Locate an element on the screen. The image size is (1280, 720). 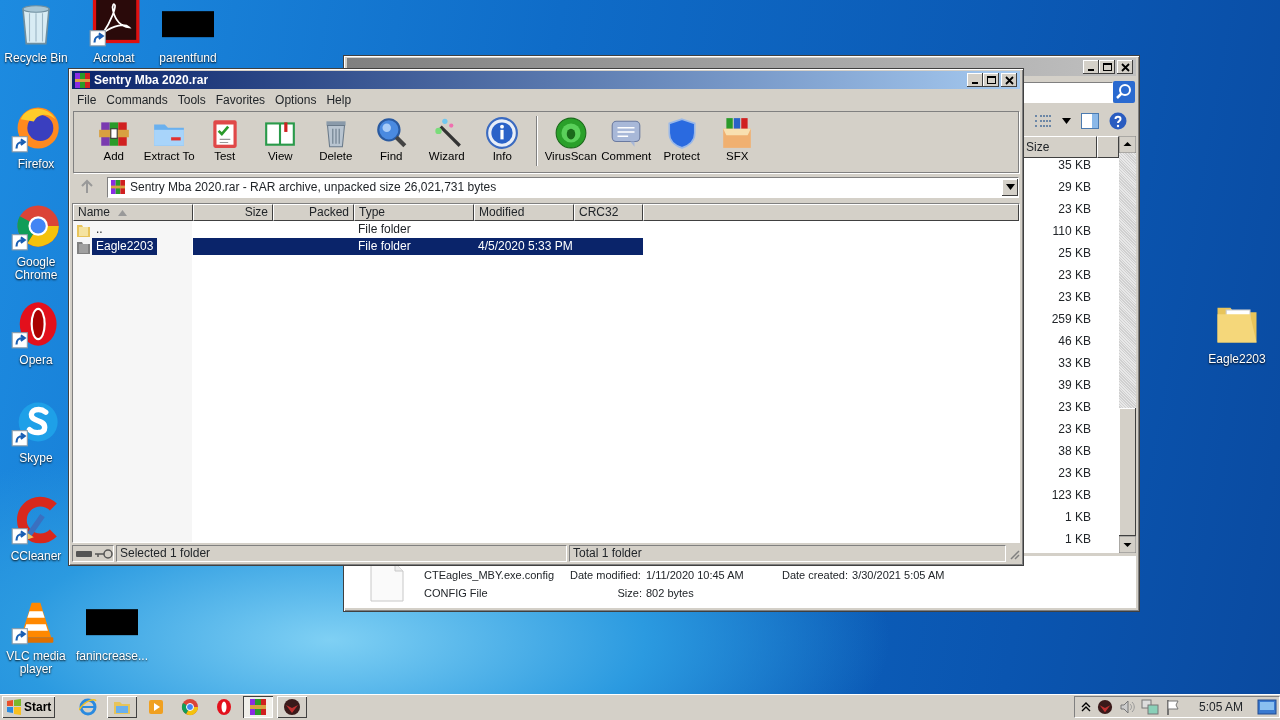
toolbar-button: Protect is located at coordinates (682, 139).